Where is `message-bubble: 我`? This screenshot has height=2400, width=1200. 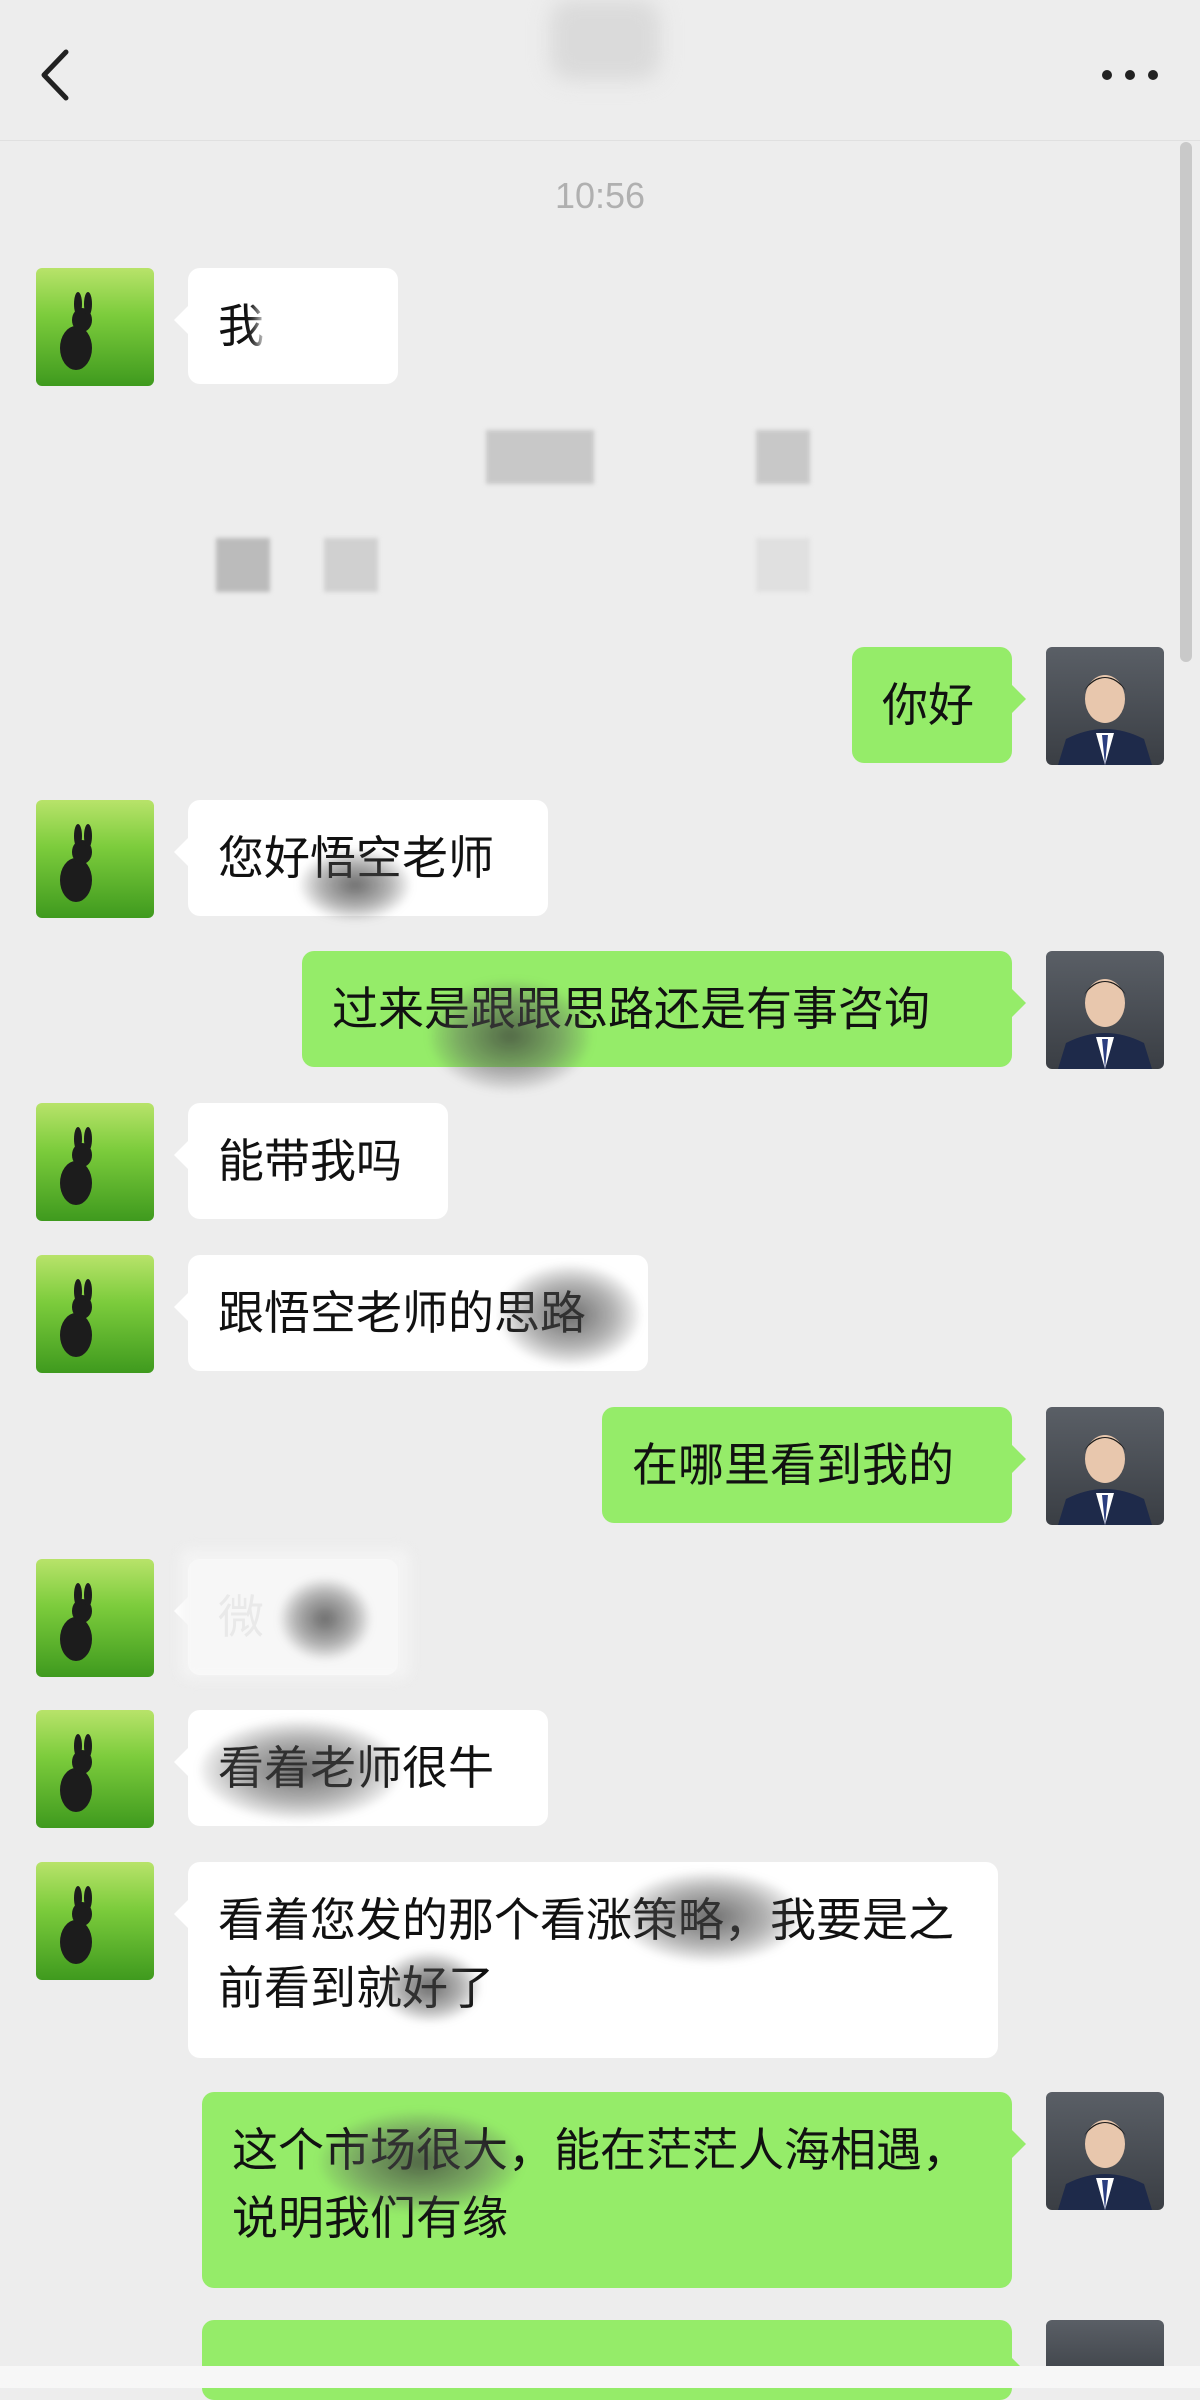 message-bubble: 我 is located at coordinates (286, 326).